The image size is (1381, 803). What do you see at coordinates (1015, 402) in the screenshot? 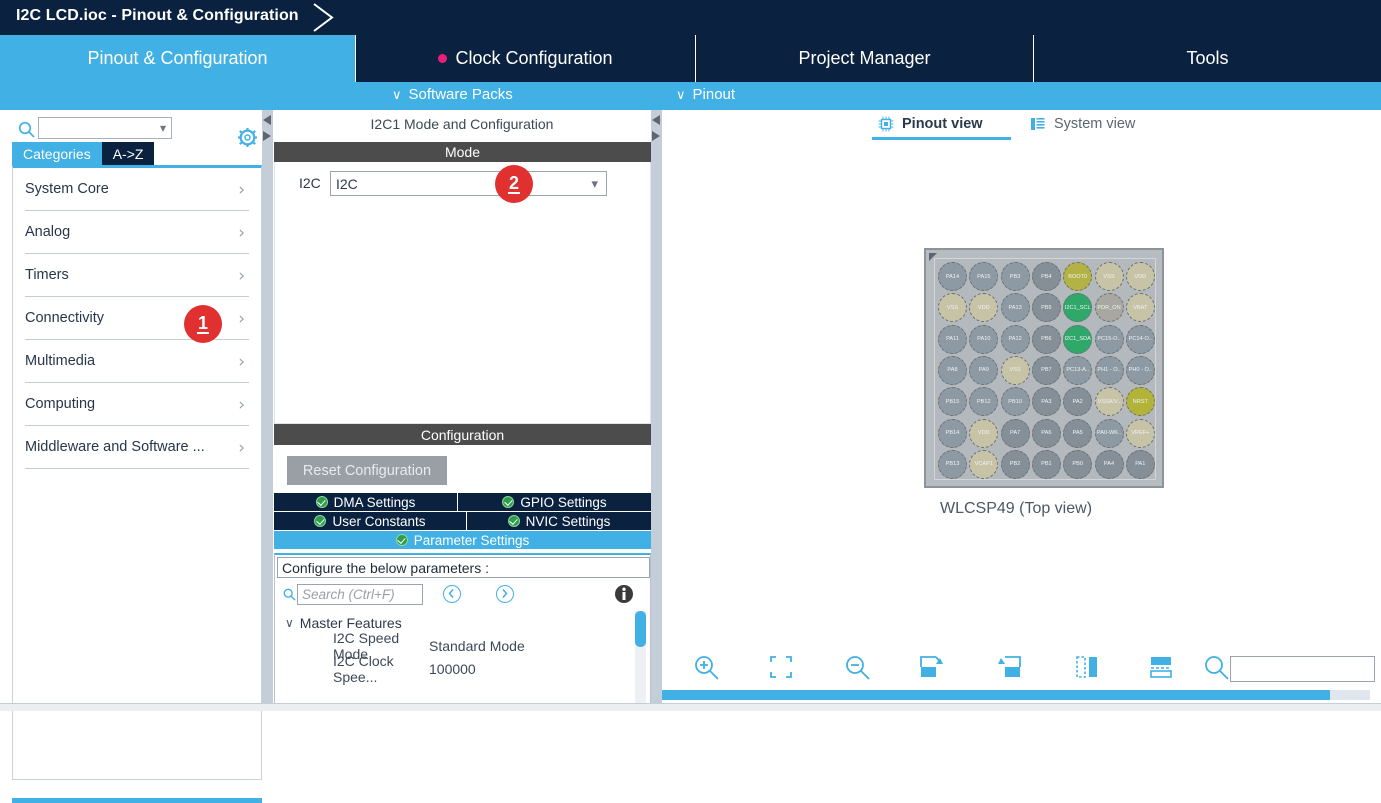
I see `chip-pin: PB10` at bounding box center [1015, 402].